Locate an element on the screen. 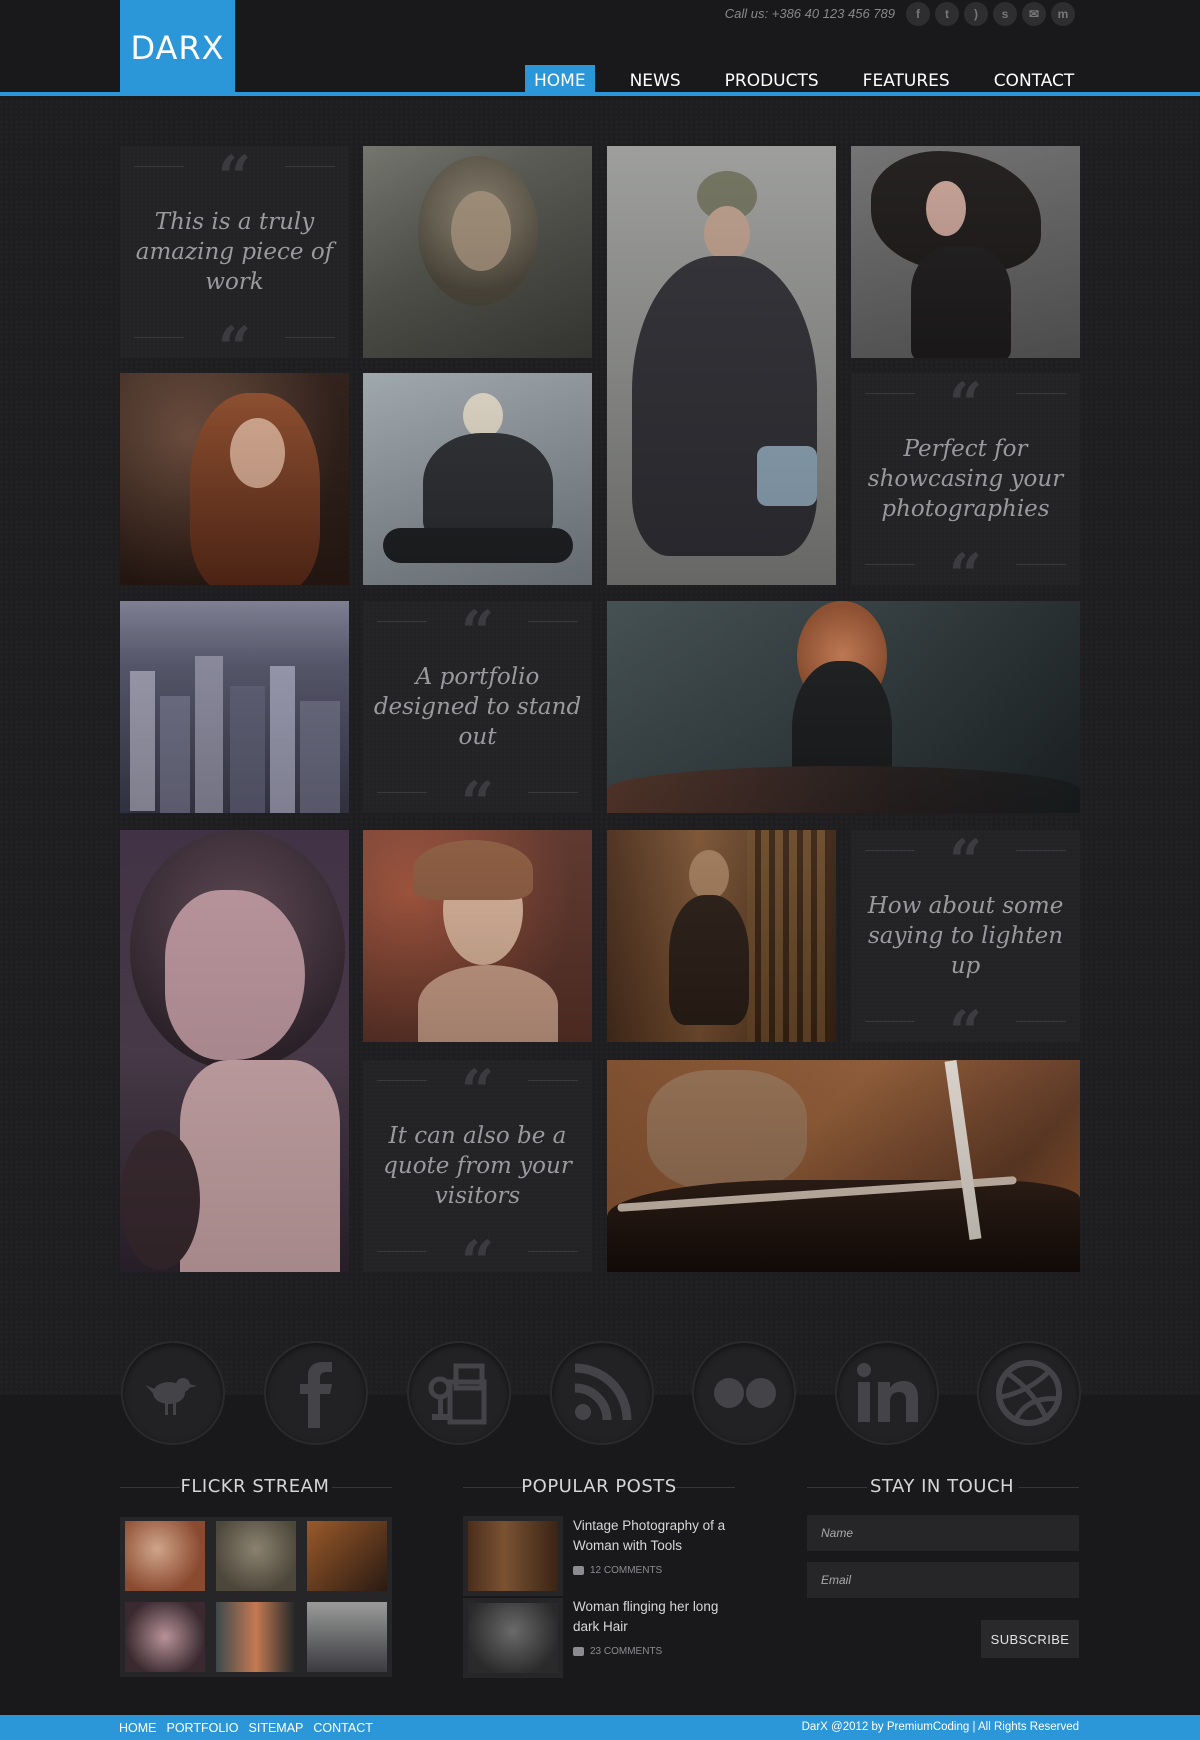 The image size is (1200, 1740). email-field is located at coordinates (943, 1580).